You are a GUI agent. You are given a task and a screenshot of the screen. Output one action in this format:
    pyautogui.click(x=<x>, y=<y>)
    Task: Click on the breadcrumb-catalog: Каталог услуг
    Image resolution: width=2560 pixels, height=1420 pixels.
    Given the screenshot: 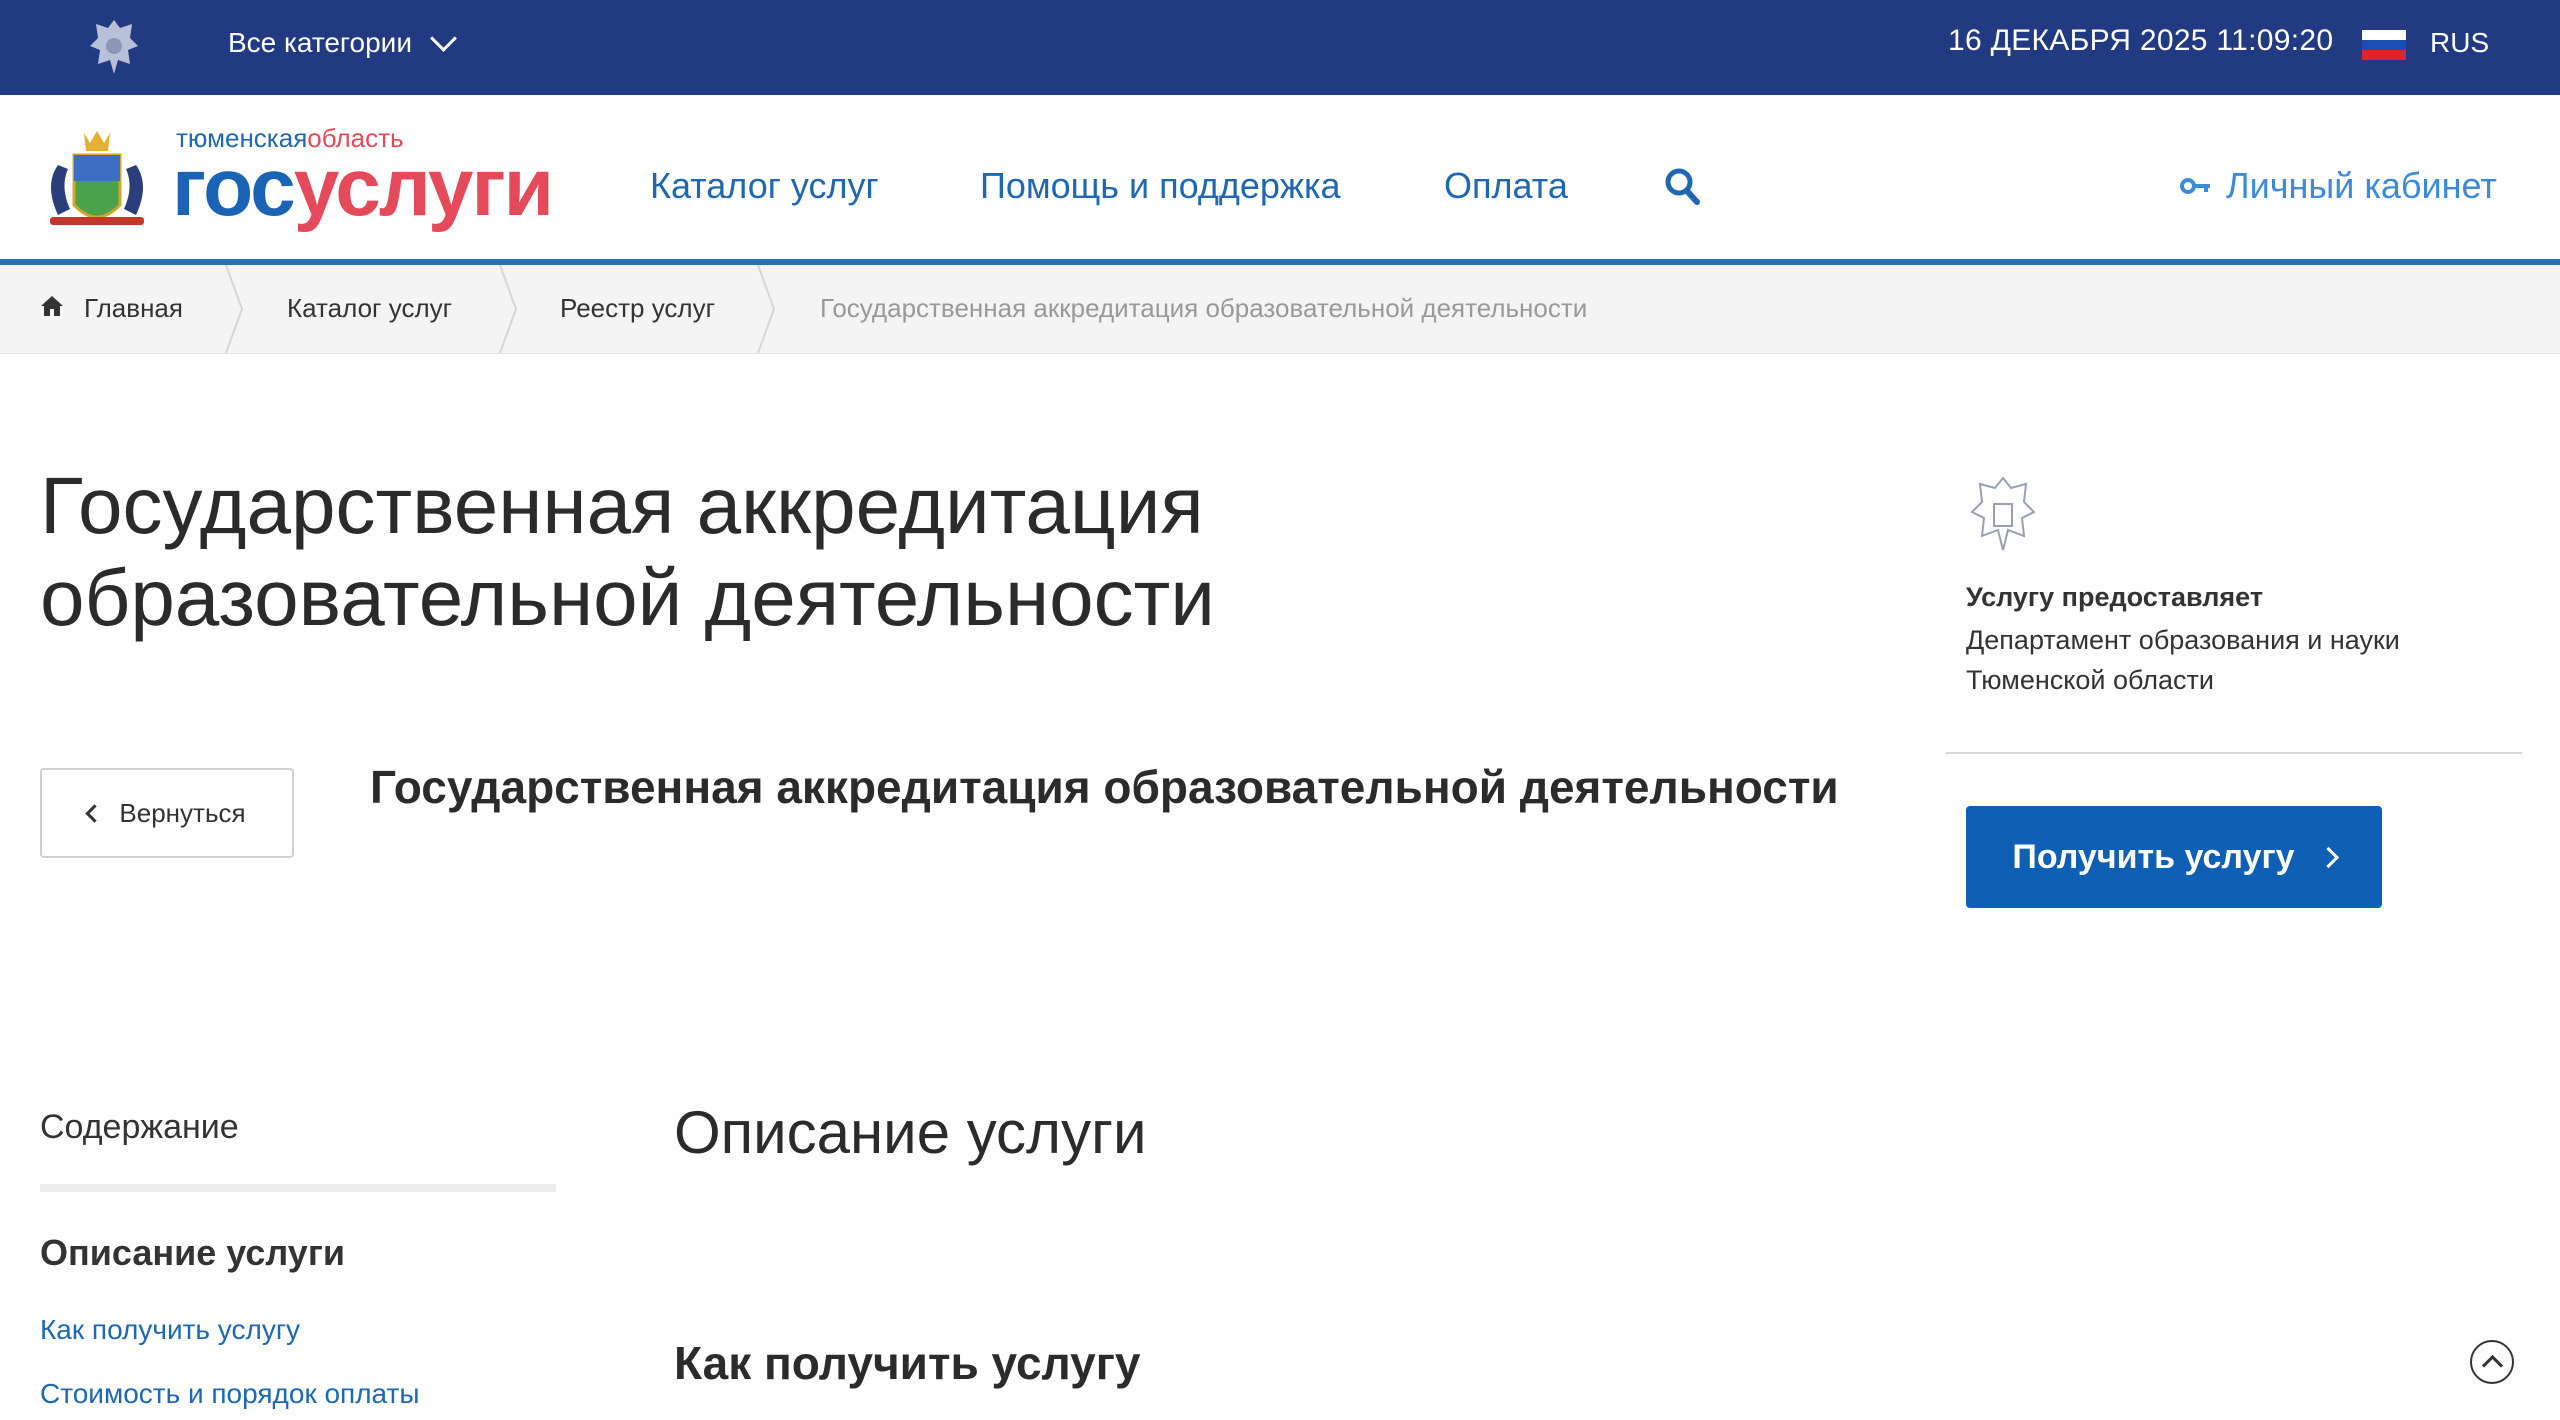 What is the action you would take?
    pyautogui.click(x=369, y=308)
    